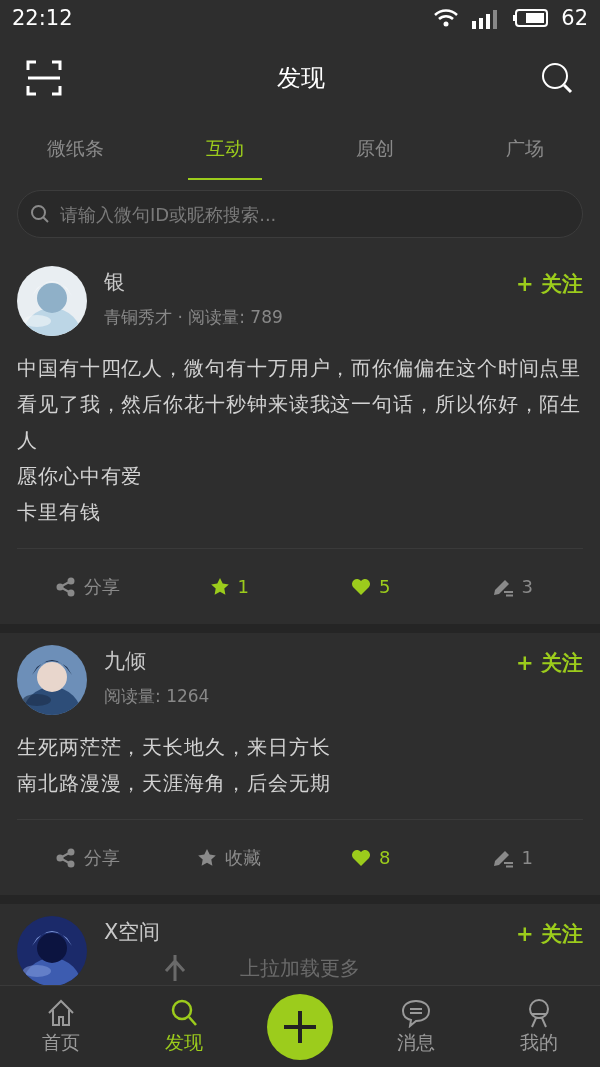 This screenshot has height=1067, width=600. Describe the element at coordinates (225, 150) in the screenshot. I see `tab: 互动` at that location.